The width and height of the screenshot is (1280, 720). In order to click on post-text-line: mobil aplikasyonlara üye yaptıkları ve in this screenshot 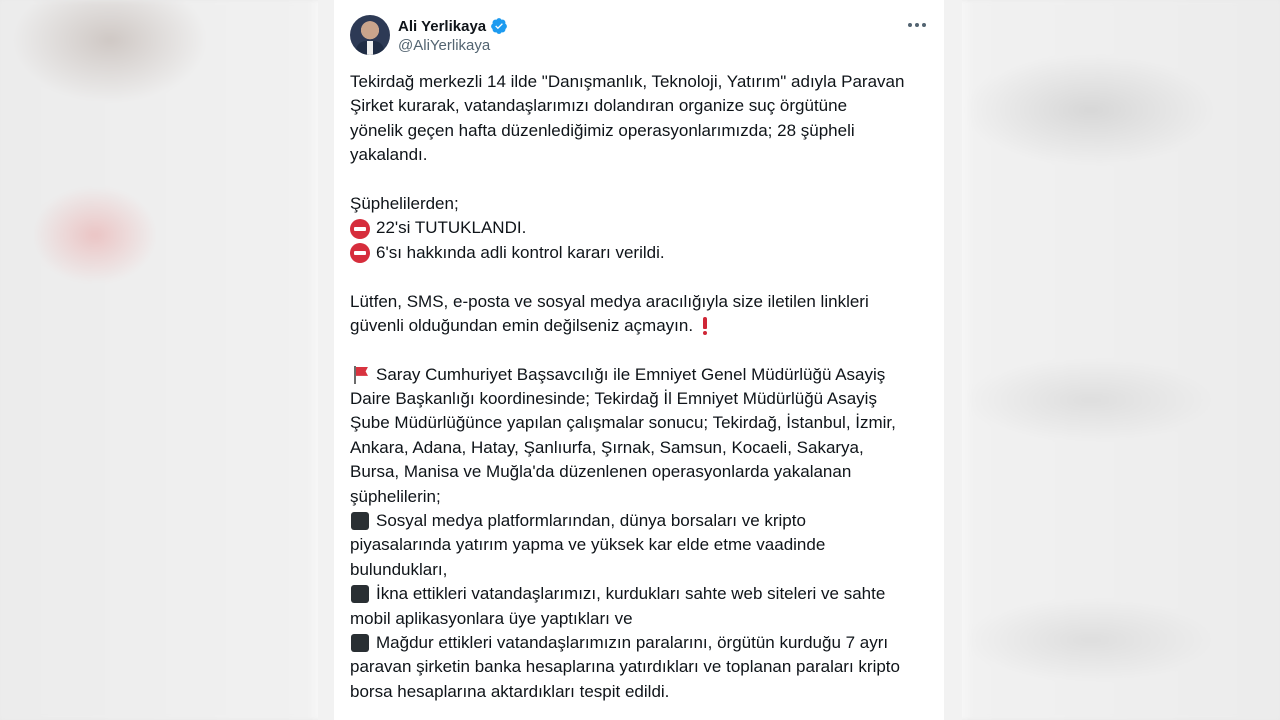, I will do `click(642, 619)`.